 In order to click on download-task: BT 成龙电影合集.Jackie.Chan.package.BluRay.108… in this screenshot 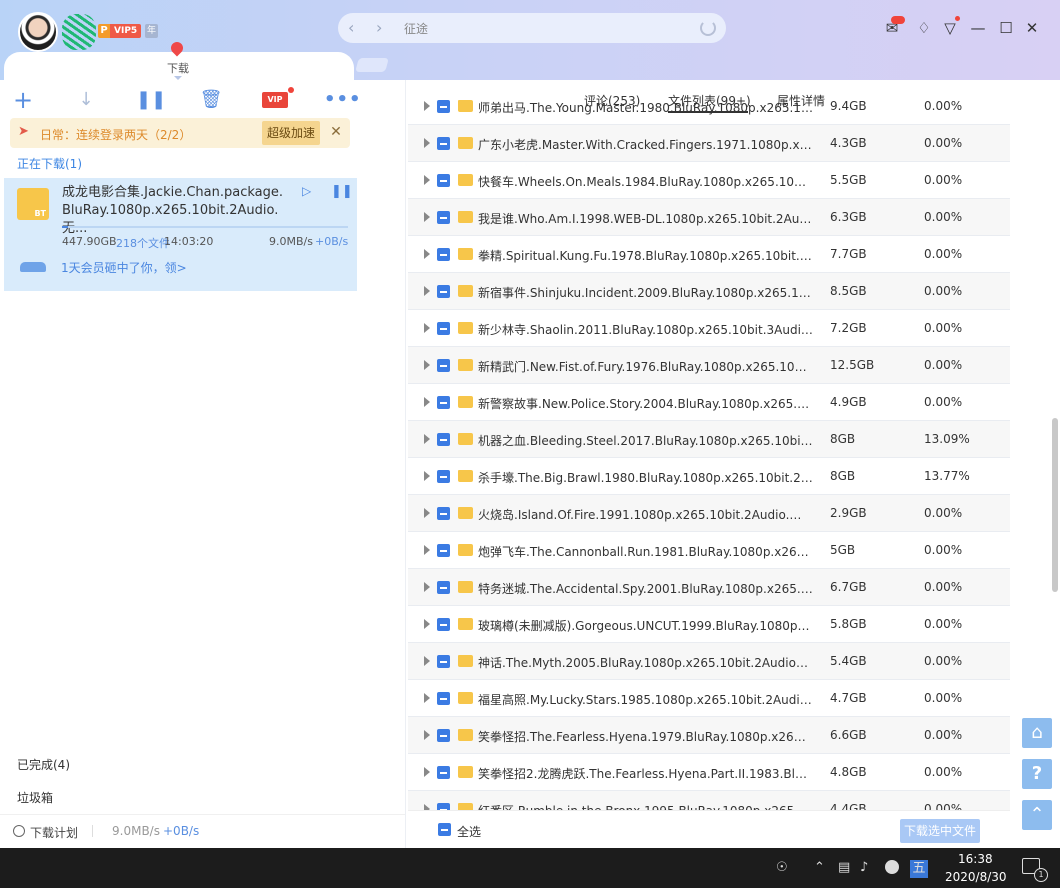, I will do `click(180, 234)`.